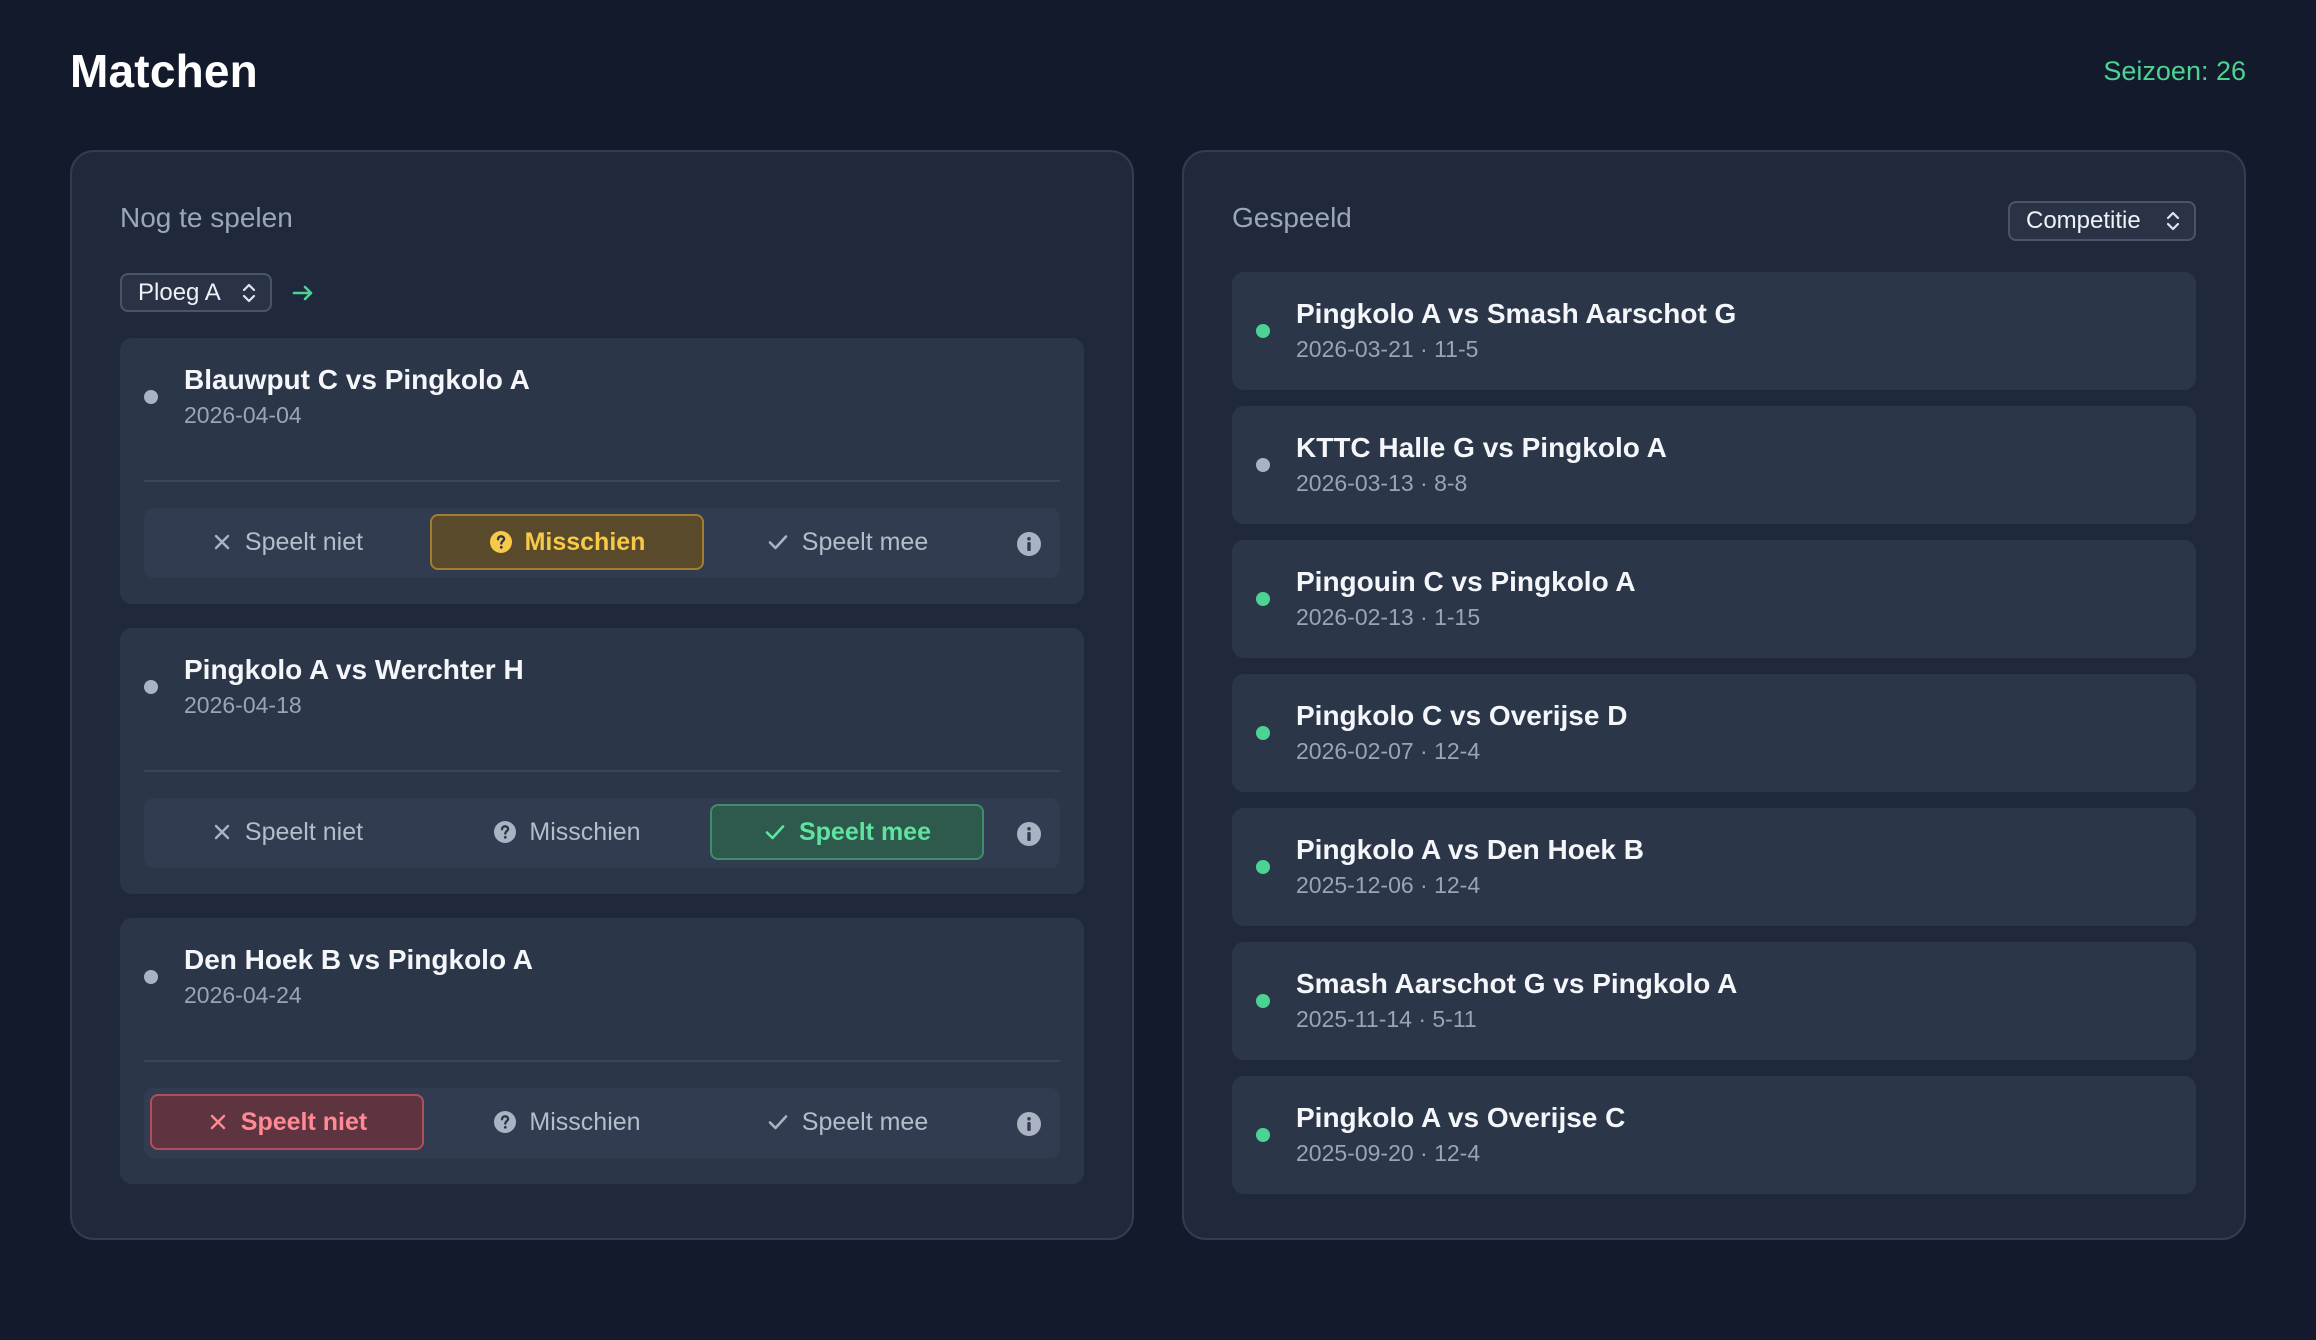  I want to click on match-title: Pingouin C vs Pingkolo A, so click(1466, 581).